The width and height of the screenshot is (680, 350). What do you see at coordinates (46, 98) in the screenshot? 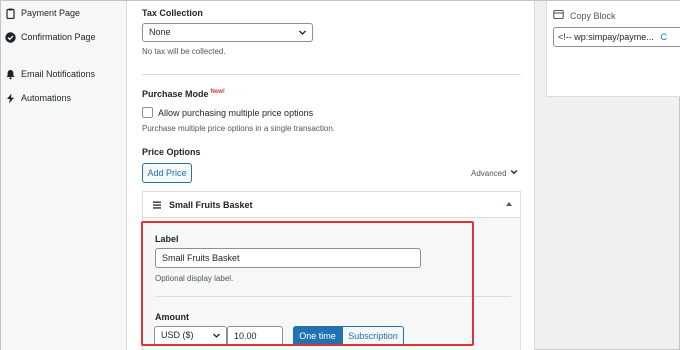
I see `sidebar-item-label: Automations` at bounding box center [46, 98].